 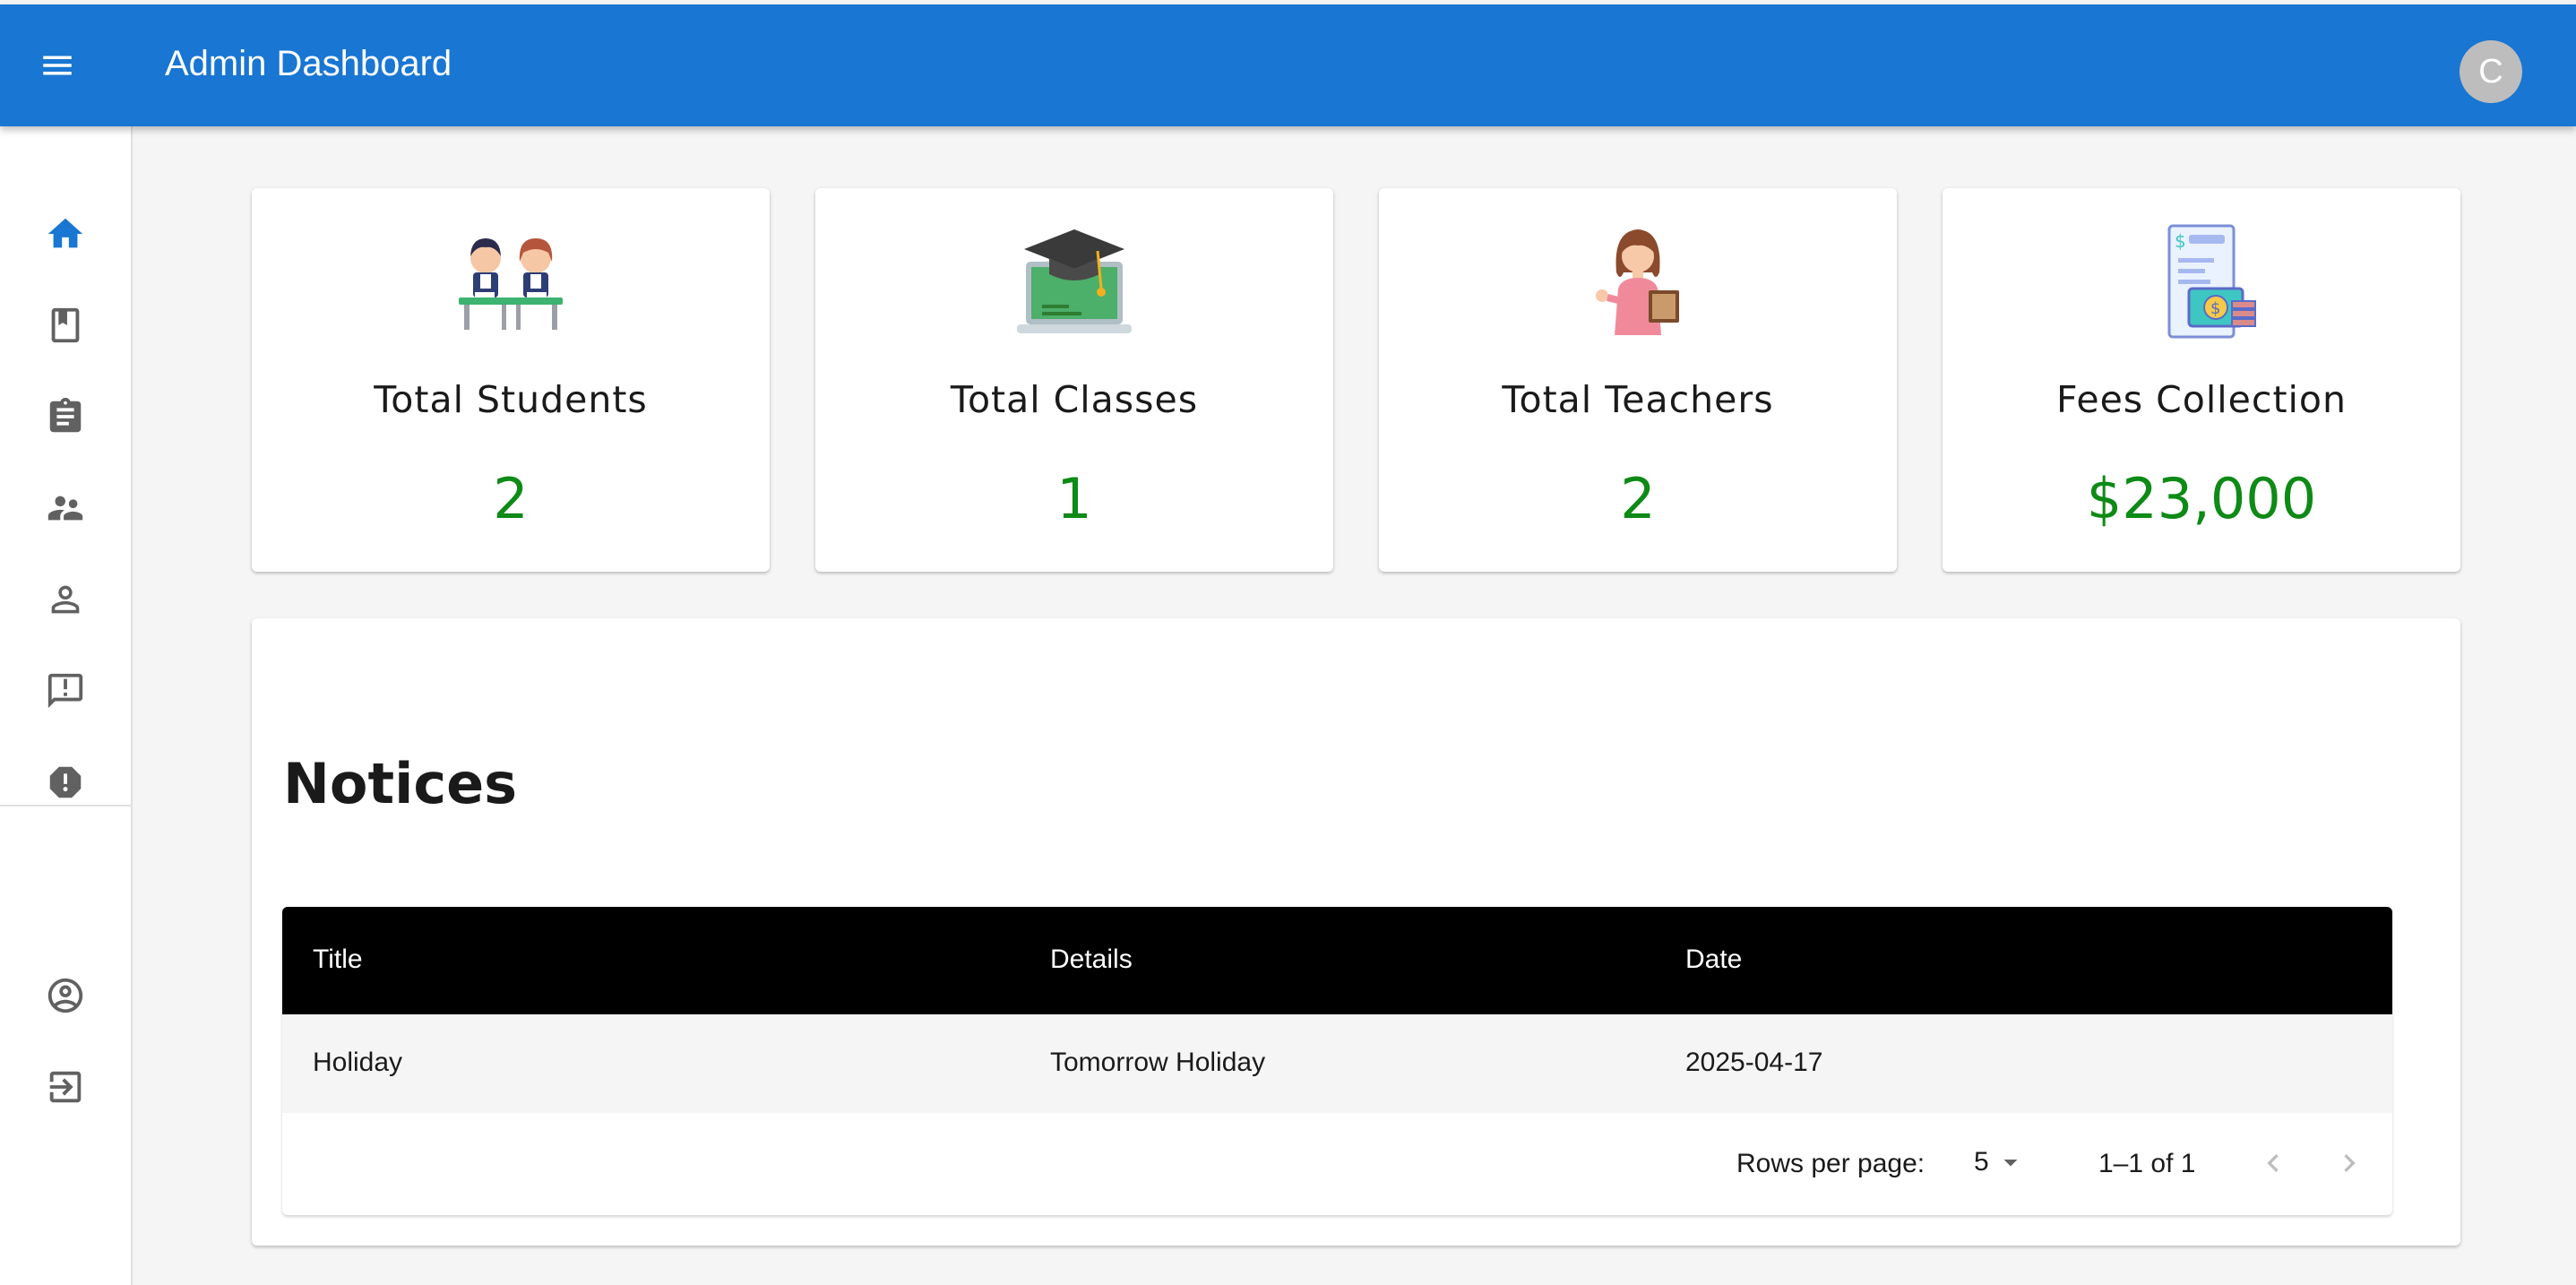 I want to click on table-pagination: Rows per page: 5 1–1 of 1, so click(x=1337, y=1164).